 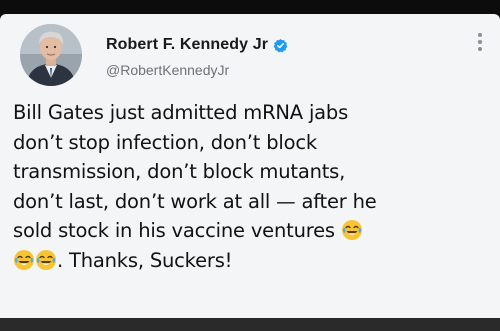 What do you see at coordinates (181, 112) in the screenshot?
I see `tweet-line: Bill Gates just admitted mRNA jabs` at bounding box center [181, 112].